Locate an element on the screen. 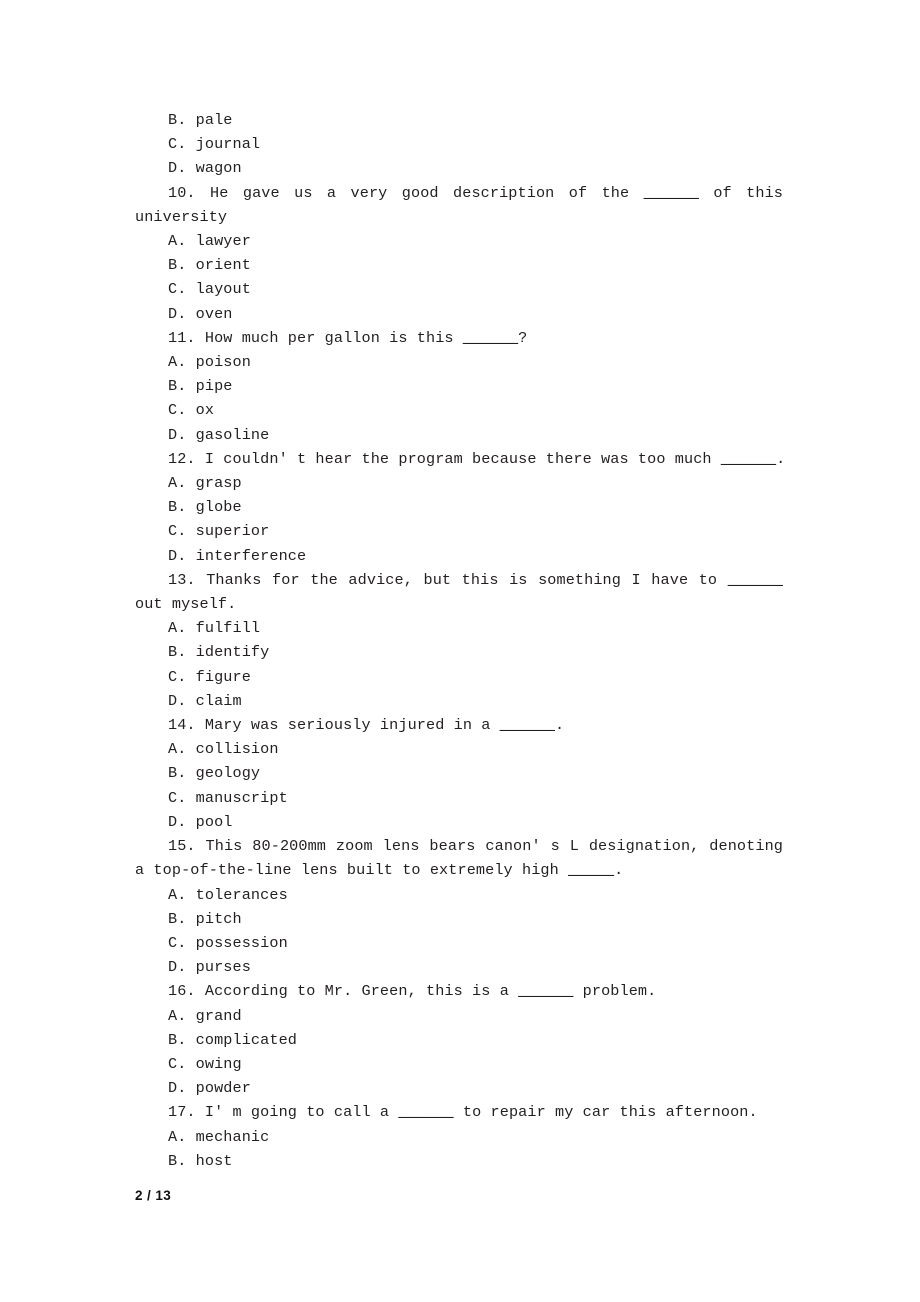 The width and height of the screenshot is (920, 1302). option-line: B. host is located at coordinates (200, 1160).